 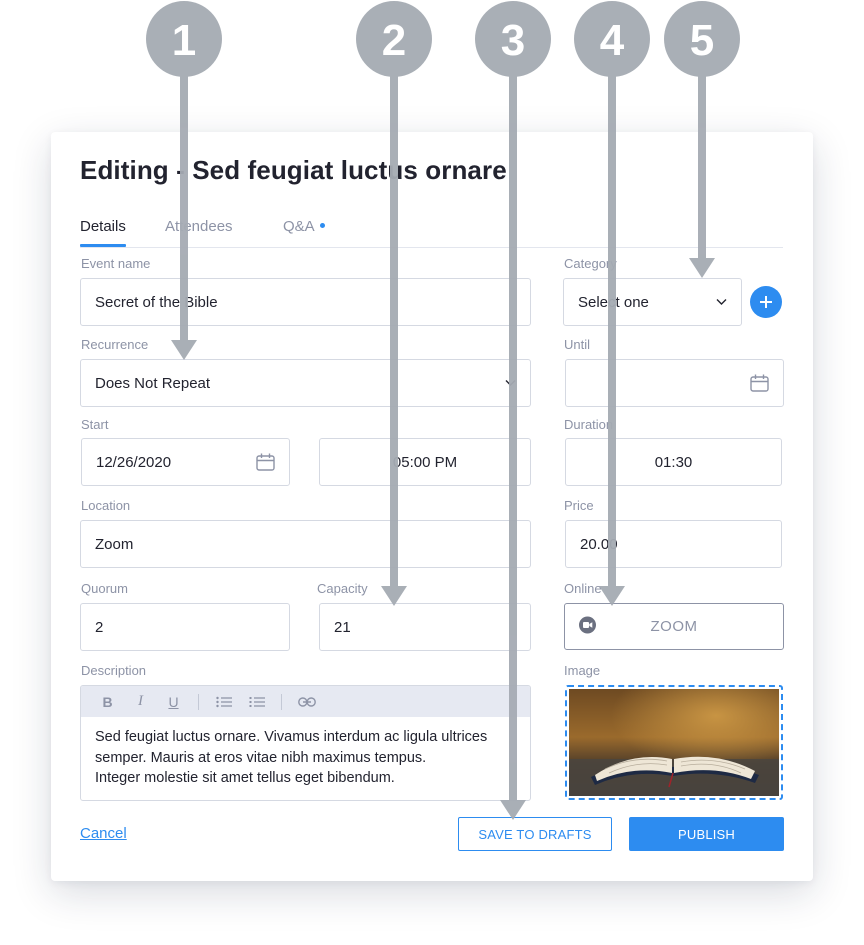 What do you see at coordinates (305, 302) in the screenshot?
I see `event-name-input: Secret of the Bible` at bounding box center [305, 302].